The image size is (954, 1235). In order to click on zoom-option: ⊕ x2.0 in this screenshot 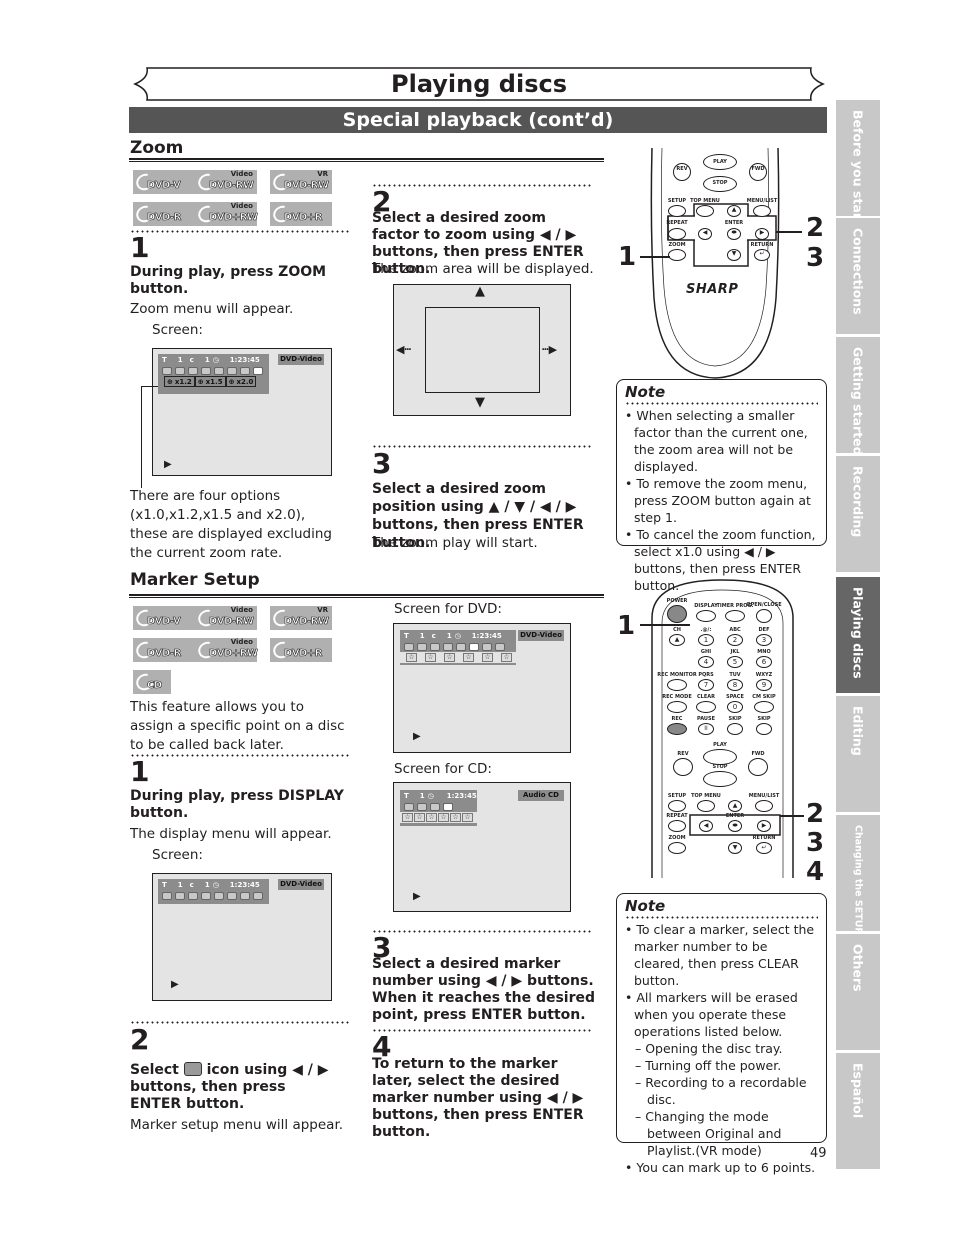, I will do `click(241, 381)`.